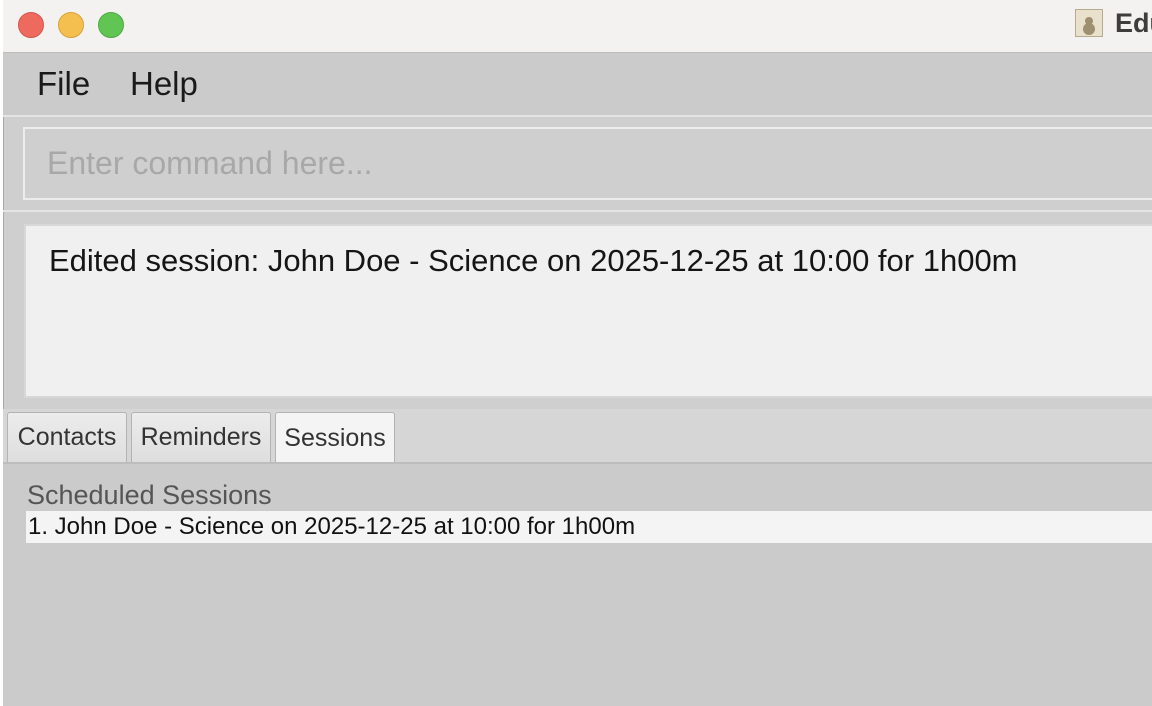  I want to click on maximize-window-button, so click(111, 25).